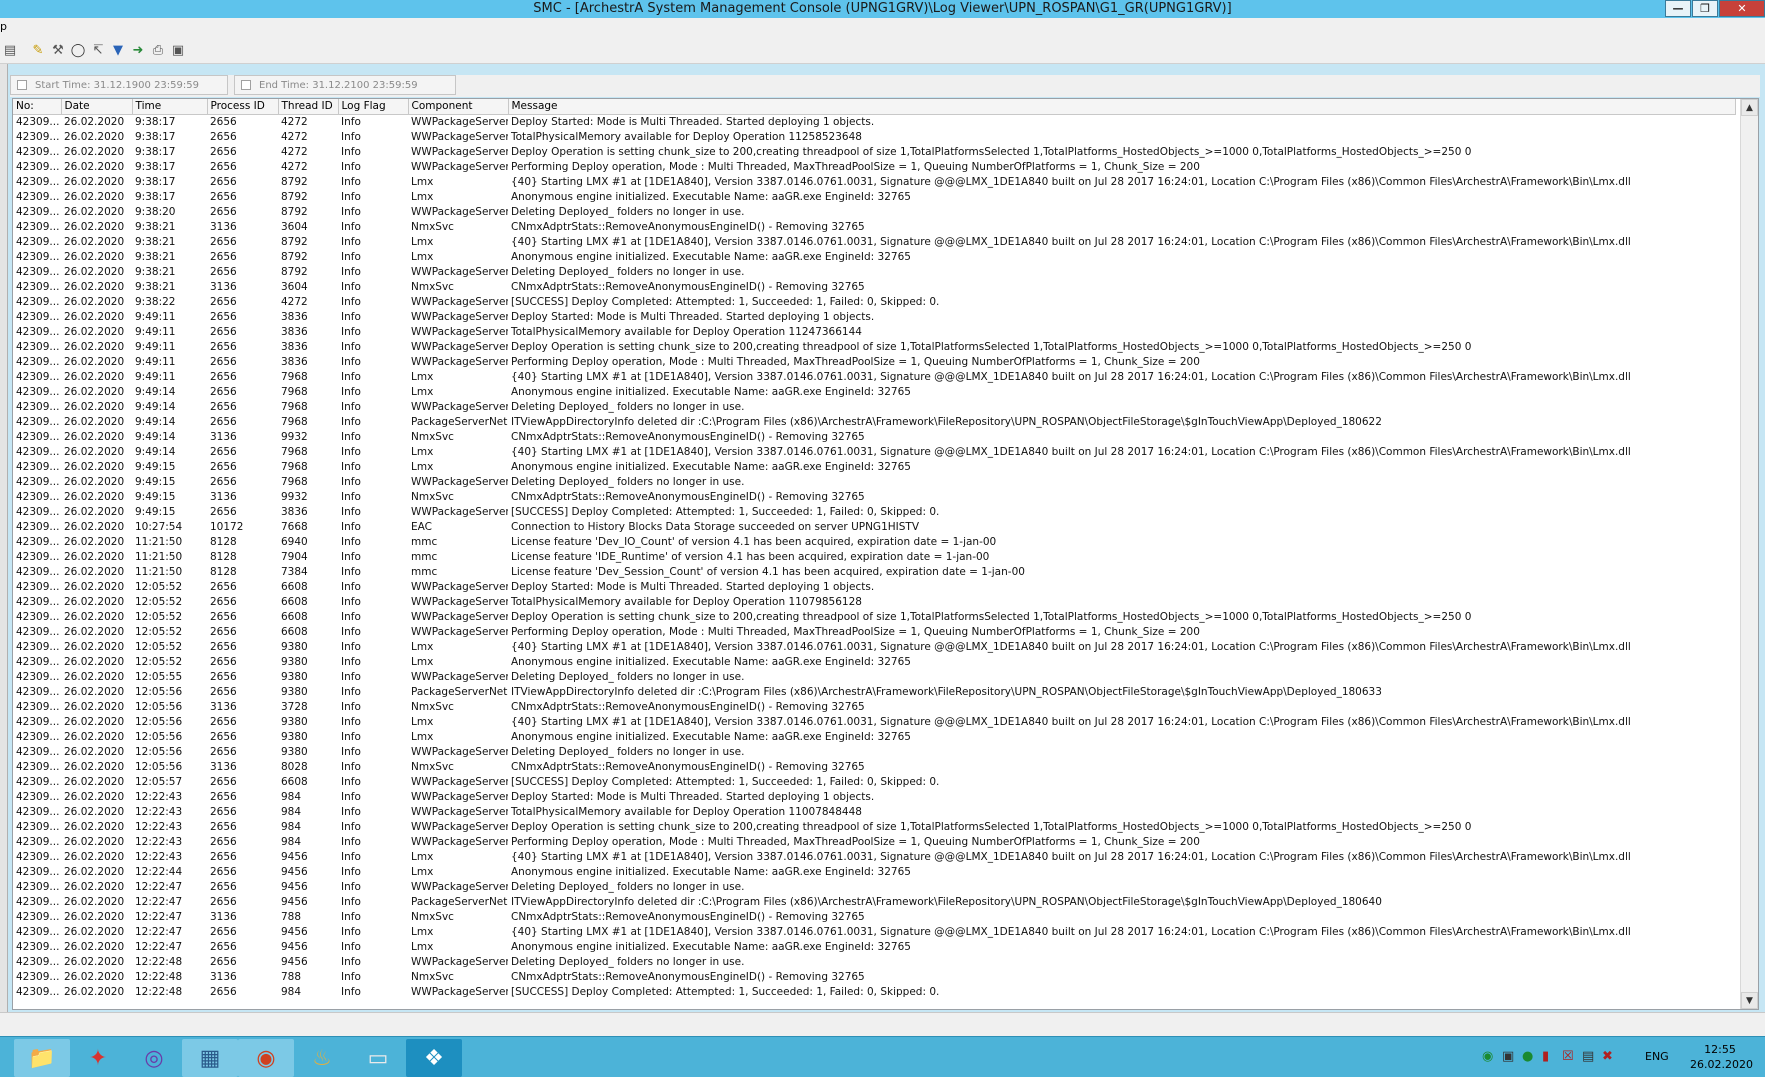 The width and height of the screenshot is (1765, 1077). What do you see at coordinates (458, 107) in the screenshot?
I see `column-header-component: Component` at bounding box center [458, 107].